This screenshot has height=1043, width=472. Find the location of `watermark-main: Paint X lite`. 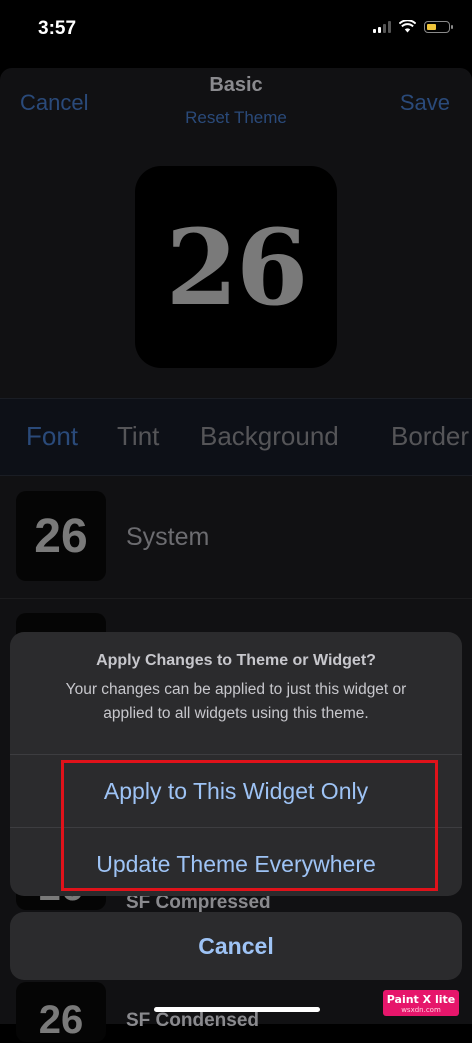

watermark-main: Paint X lite is located at coordinates (421, 999).